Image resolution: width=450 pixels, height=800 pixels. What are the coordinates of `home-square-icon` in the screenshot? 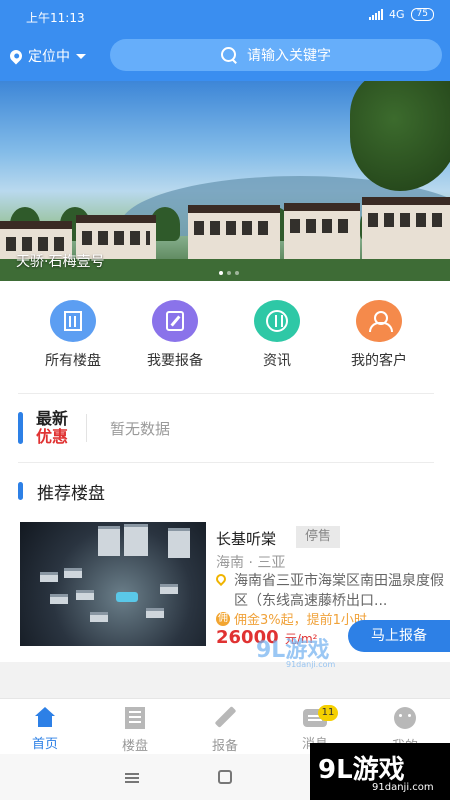 It's located at (225, 777).